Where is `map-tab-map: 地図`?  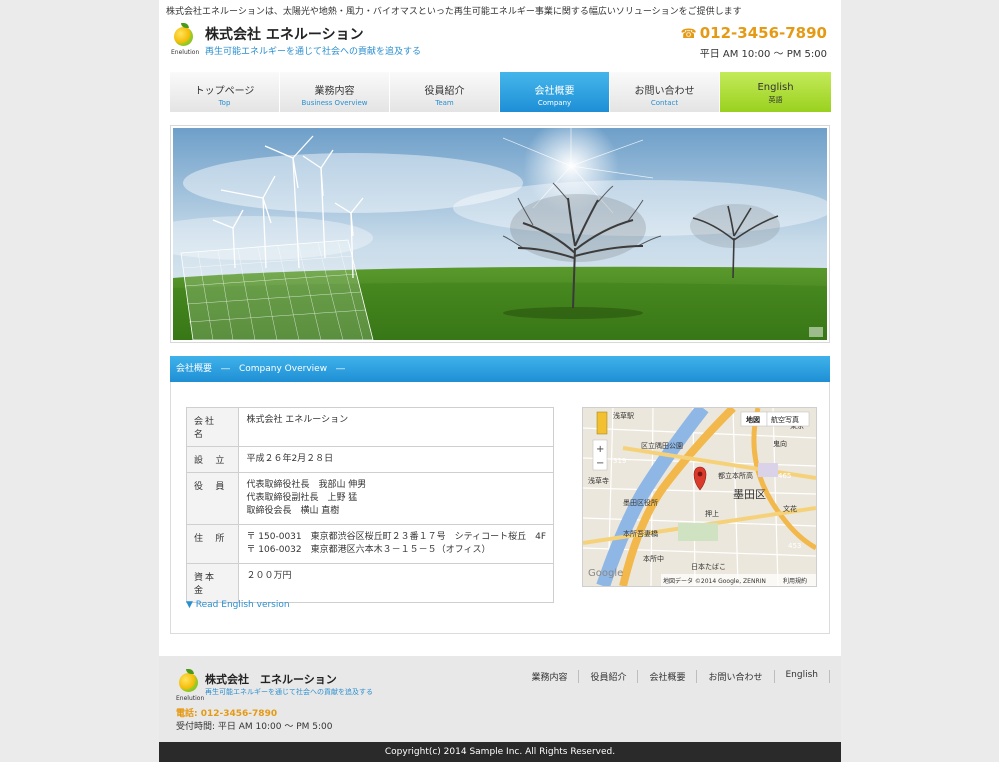 map-tab-map: 地図 is located at coordinates (753, 419).